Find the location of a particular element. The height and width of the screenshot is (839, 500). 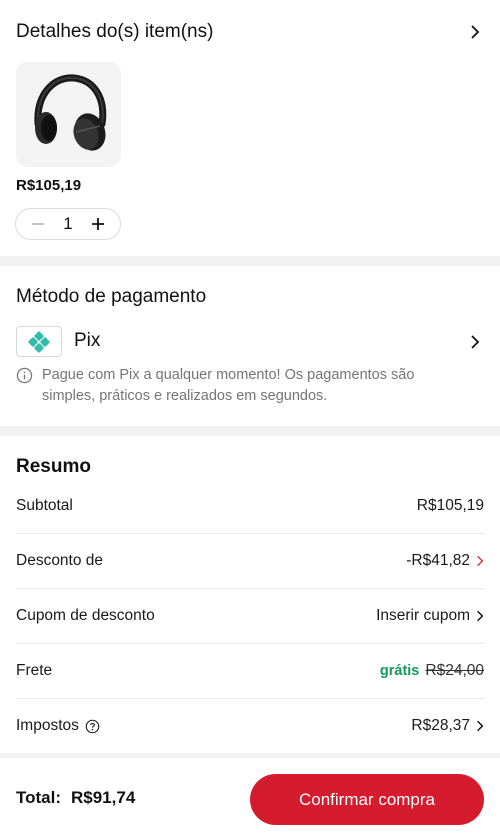

taxes-label: Impostos is located at coordinates (47, 725).